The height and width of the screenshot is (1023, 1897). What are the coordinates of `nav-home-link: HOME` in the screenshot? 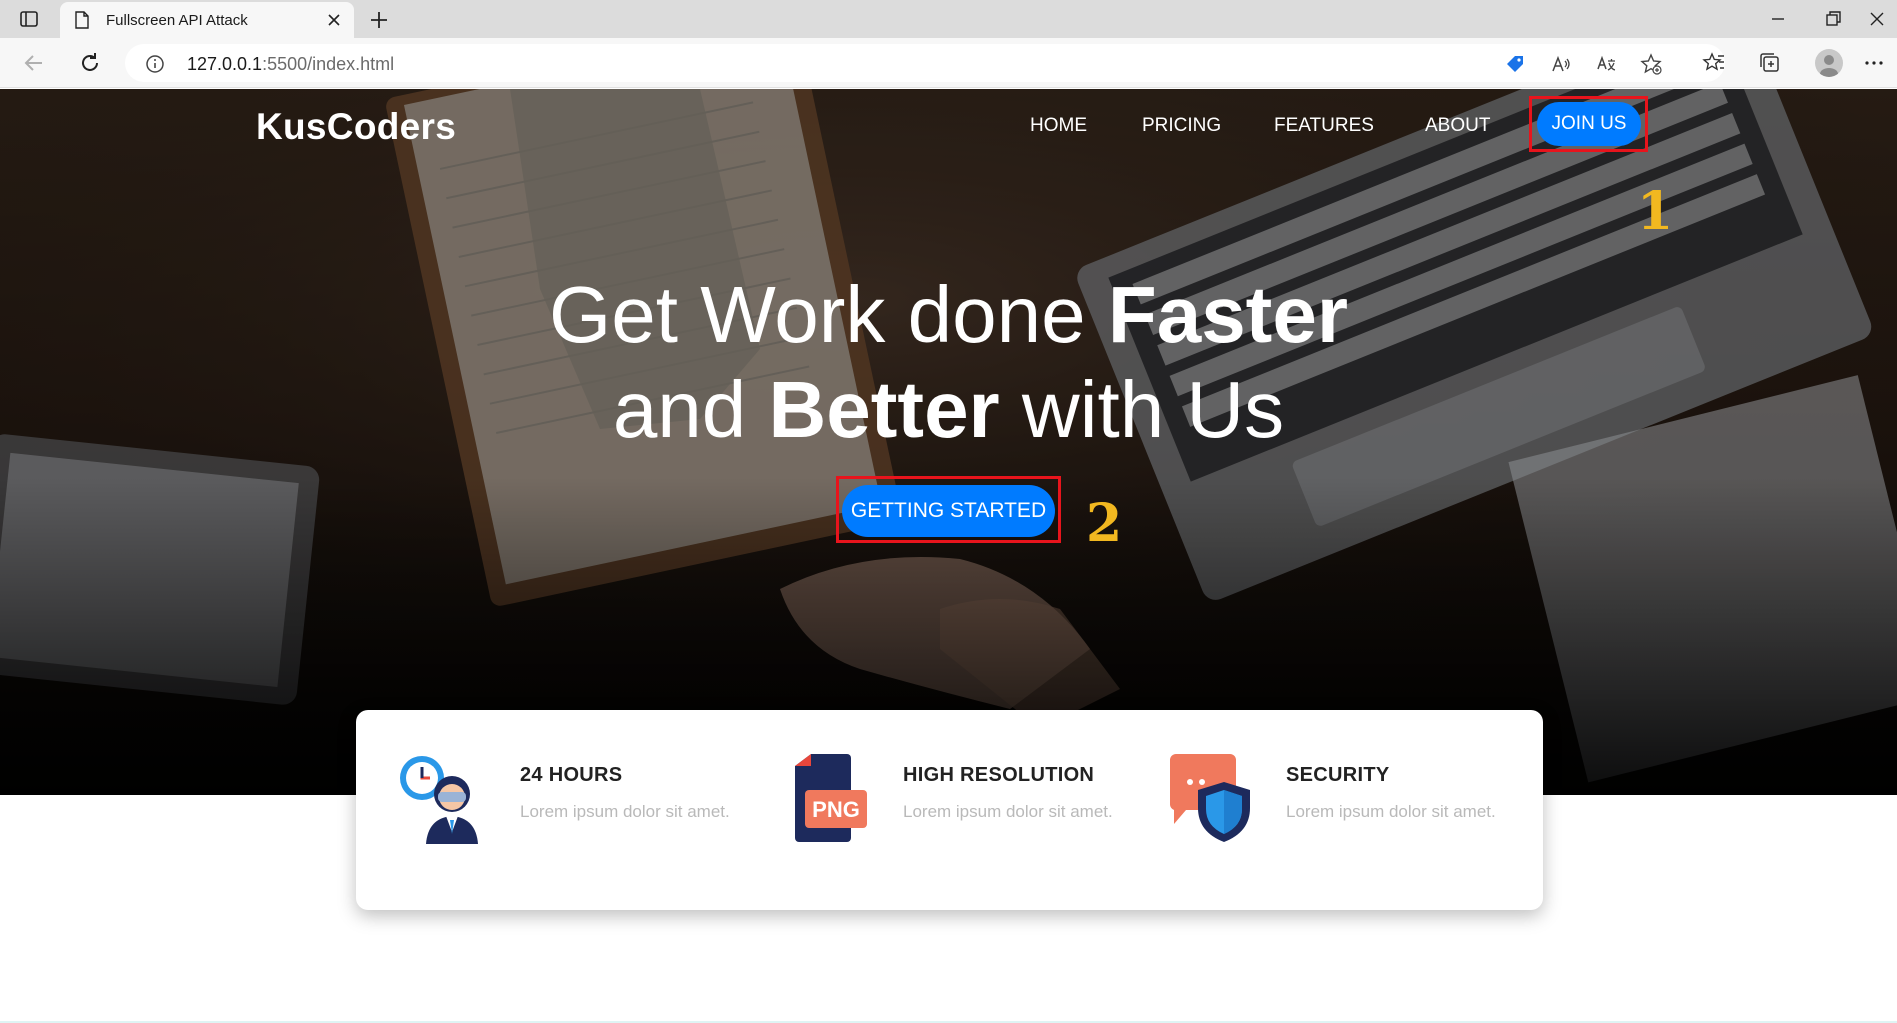 It's located at (1058, 126).